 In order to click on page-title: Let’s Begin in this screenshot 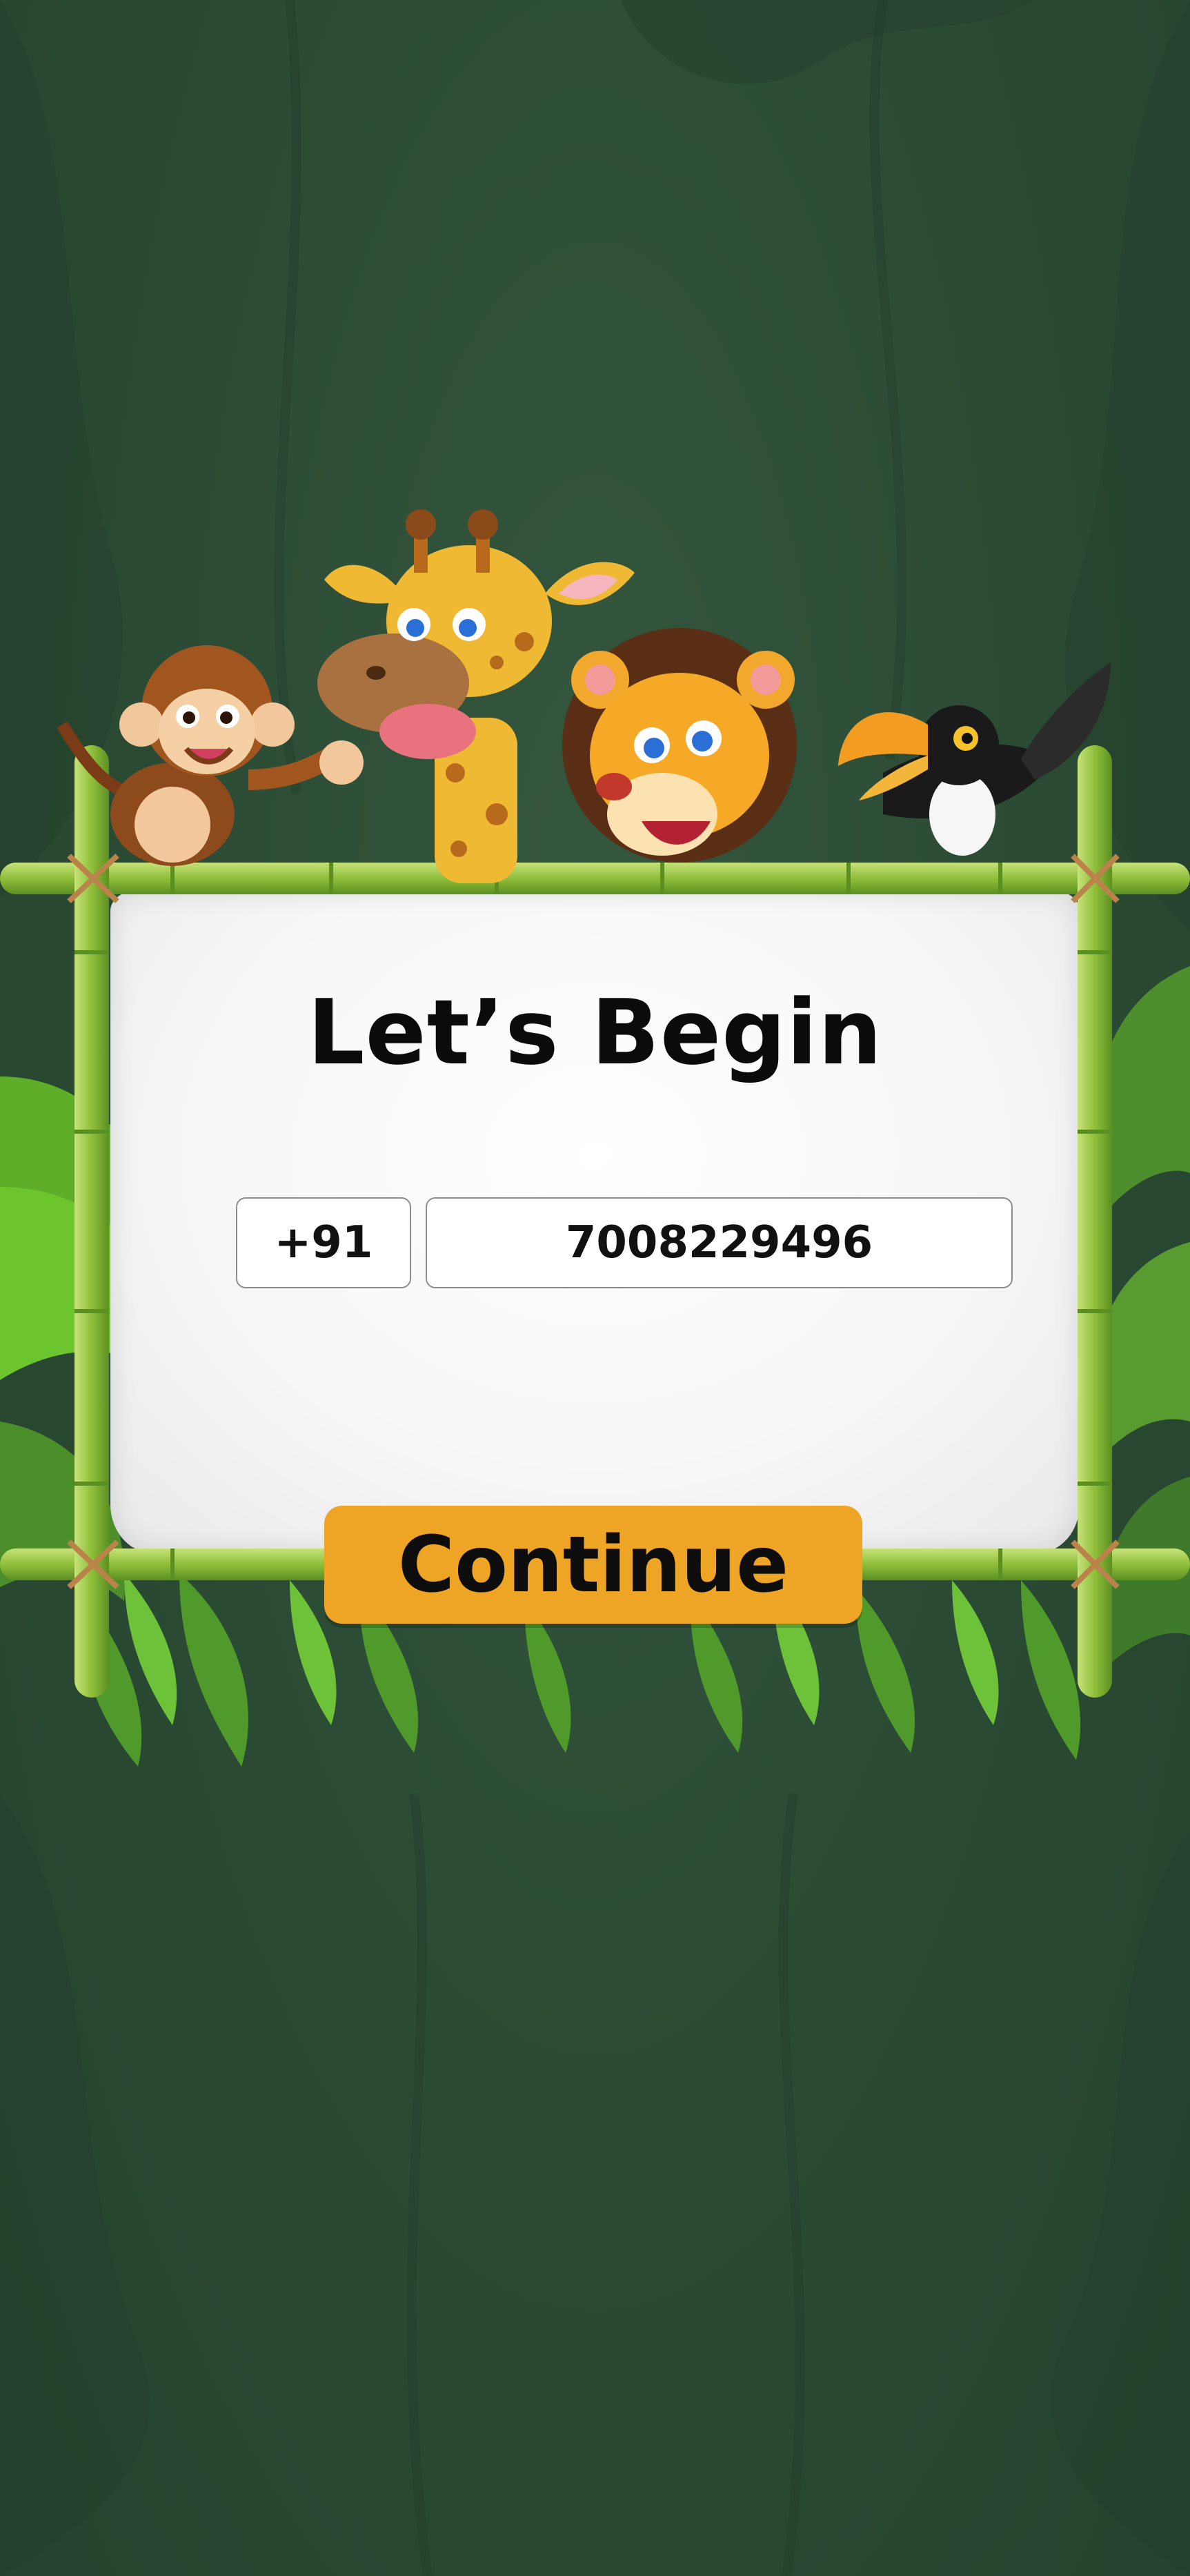, I will do `click(595, 1032)`.